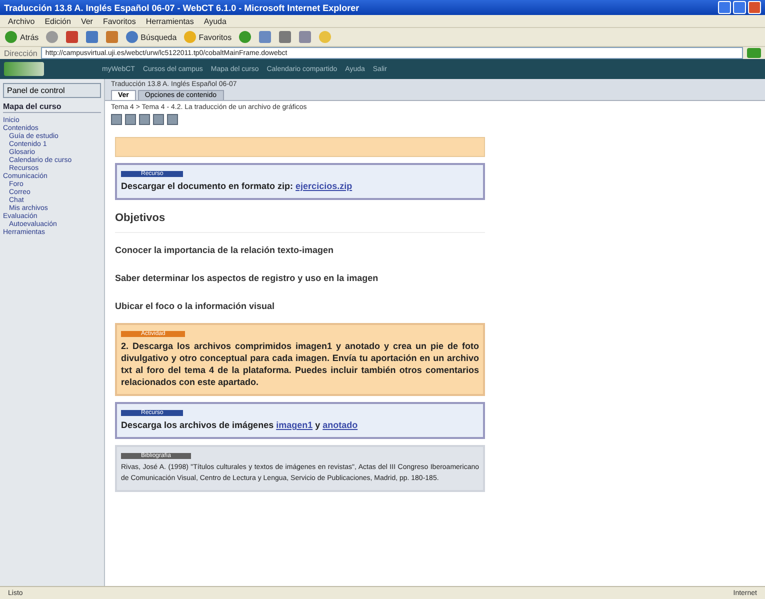 The width and height of the screenshot is (765, 599). What do you see at coordinates (739, 7) in the screenshot?
I see `maximize-button` at bounding box center [739, 7].